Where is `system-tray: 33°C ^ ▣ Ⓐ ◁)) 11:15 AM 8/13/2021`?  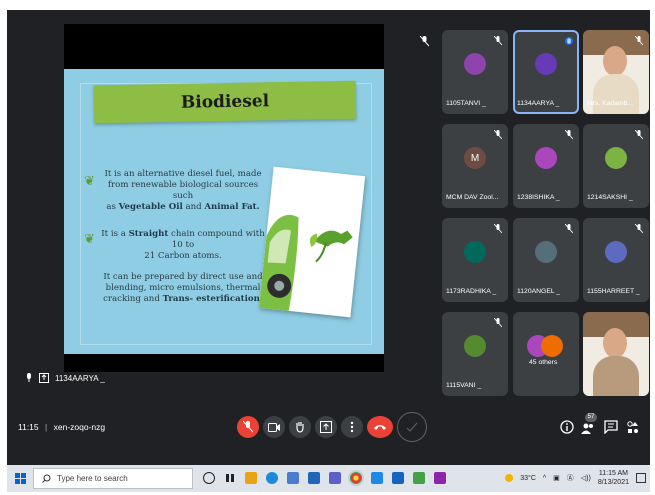
system-tray: 33°C ^ ▣ Ⓐ ◁)) 11:15 AM 8/13/2021 is located at coordinates (575, 478).